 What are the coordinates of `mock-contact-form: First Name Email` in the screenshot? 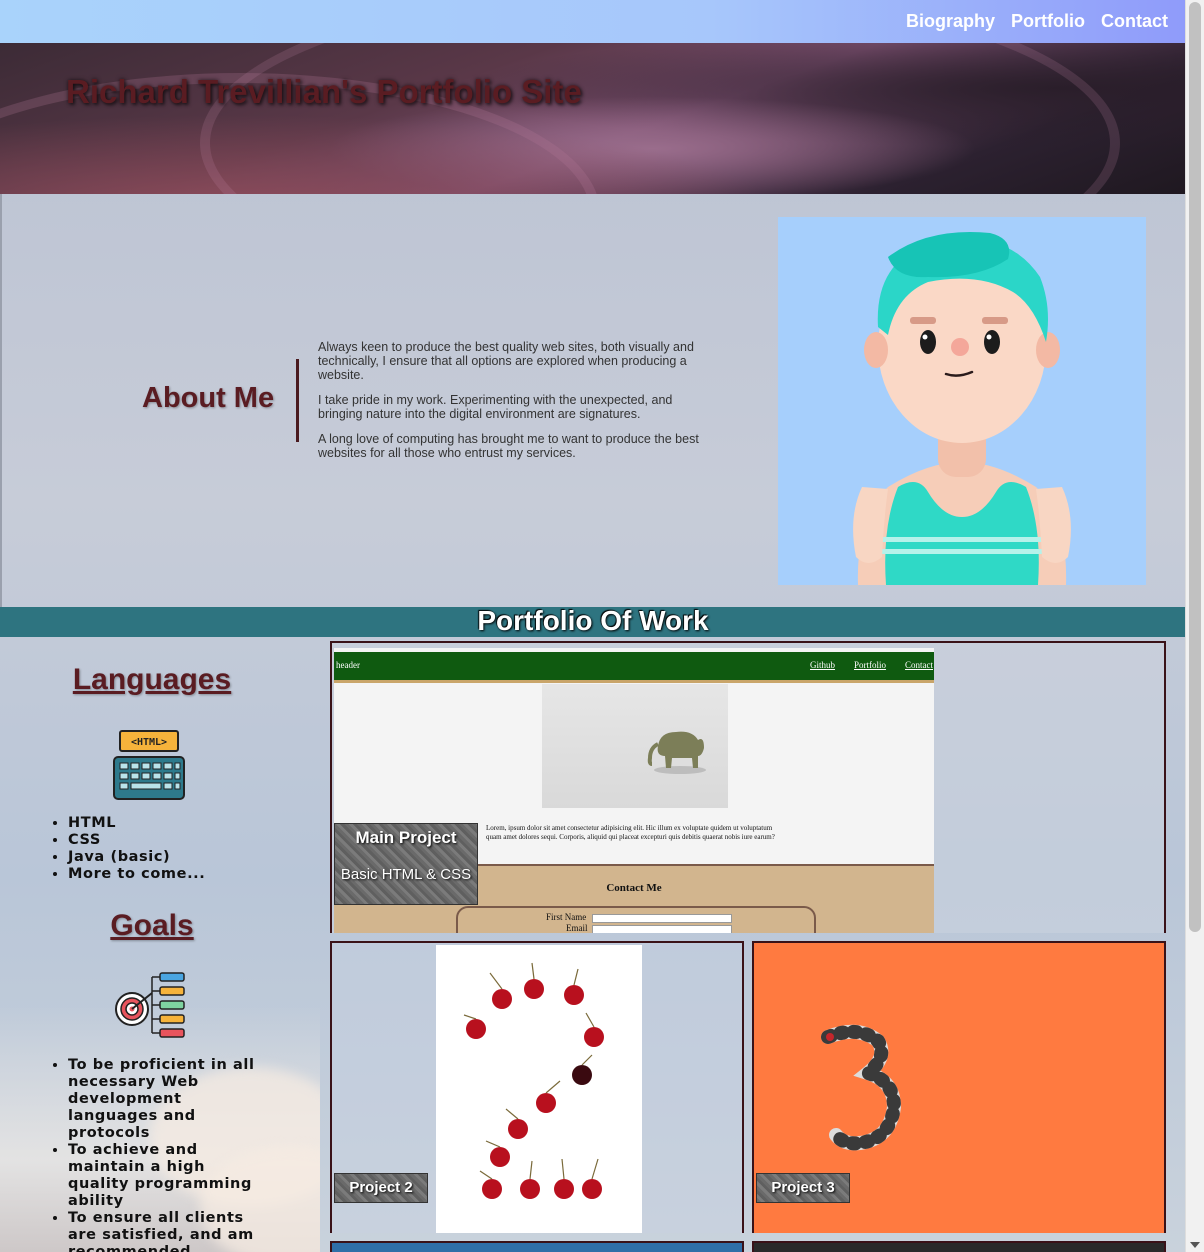 It's located at (636, 919).